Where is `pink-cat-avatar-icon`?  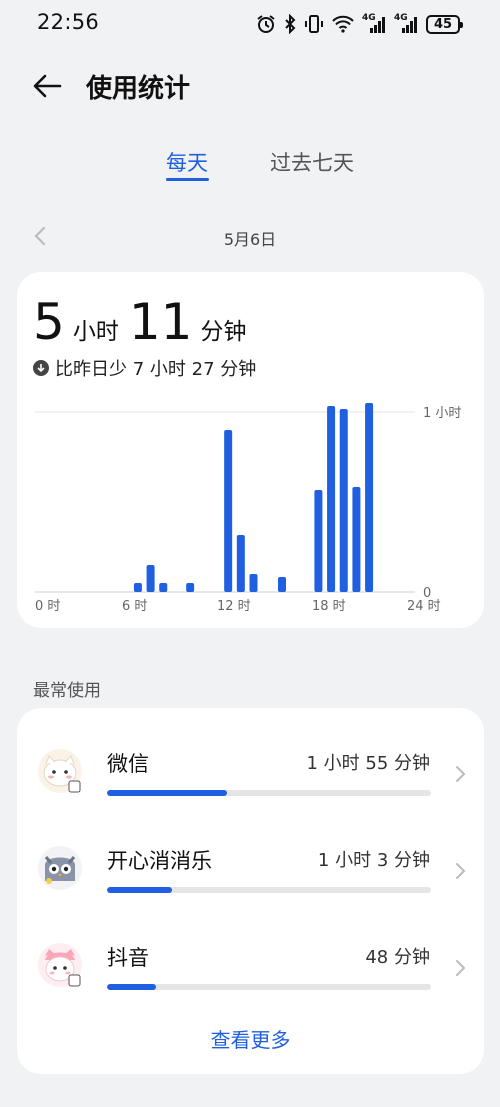
pink-cat-avatar-icon is located at coordinates (60, 965).